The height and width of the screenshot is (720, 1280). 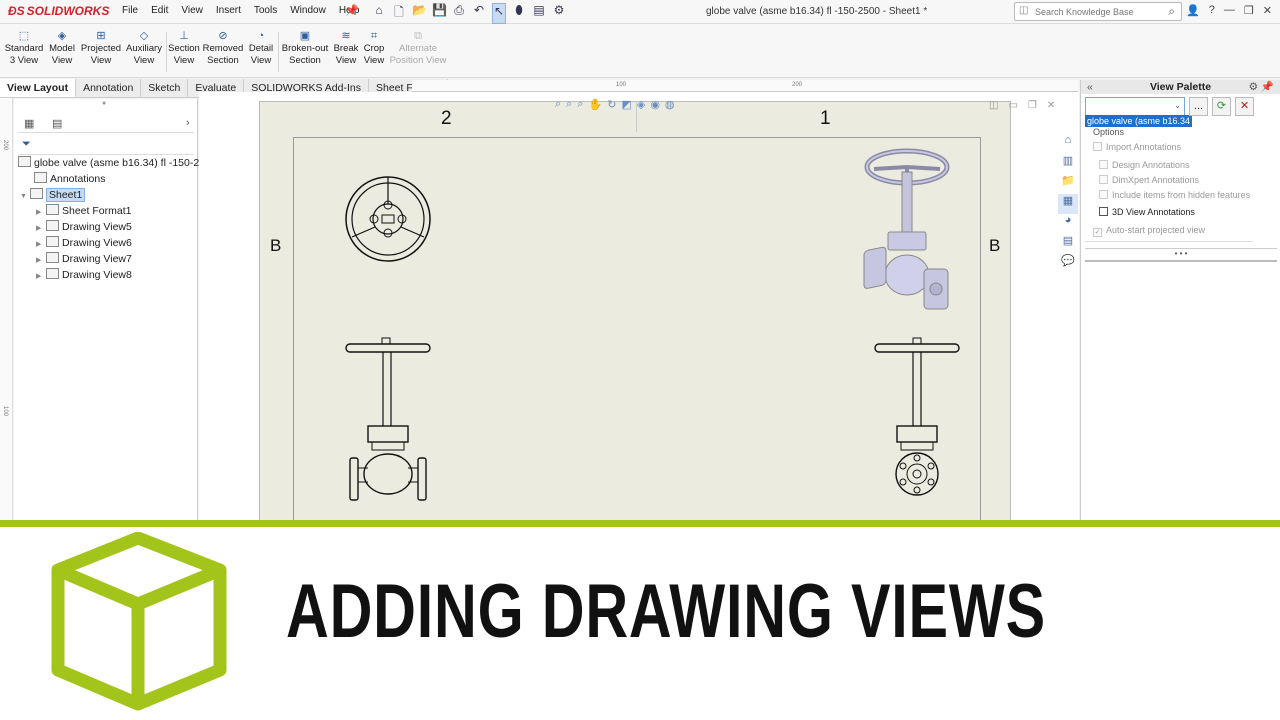 I want to click on menu-view: View, so click(x=192, y=10).